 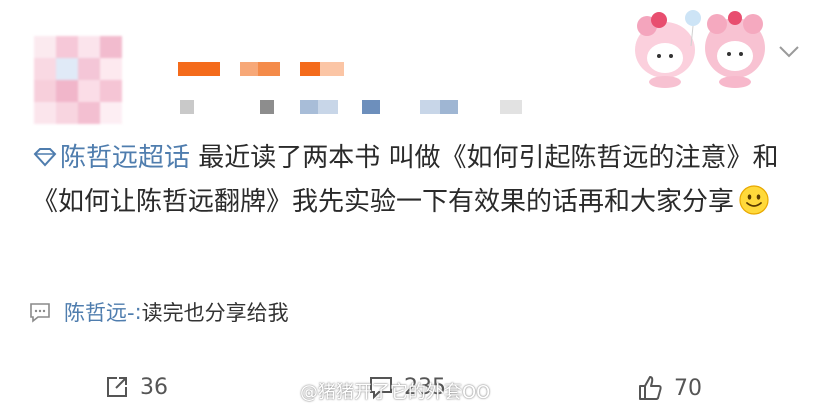 What do you see at coordinates (669, 388) in the screenshot?
I see `like-button: 70` at bounding box center [669, 388].